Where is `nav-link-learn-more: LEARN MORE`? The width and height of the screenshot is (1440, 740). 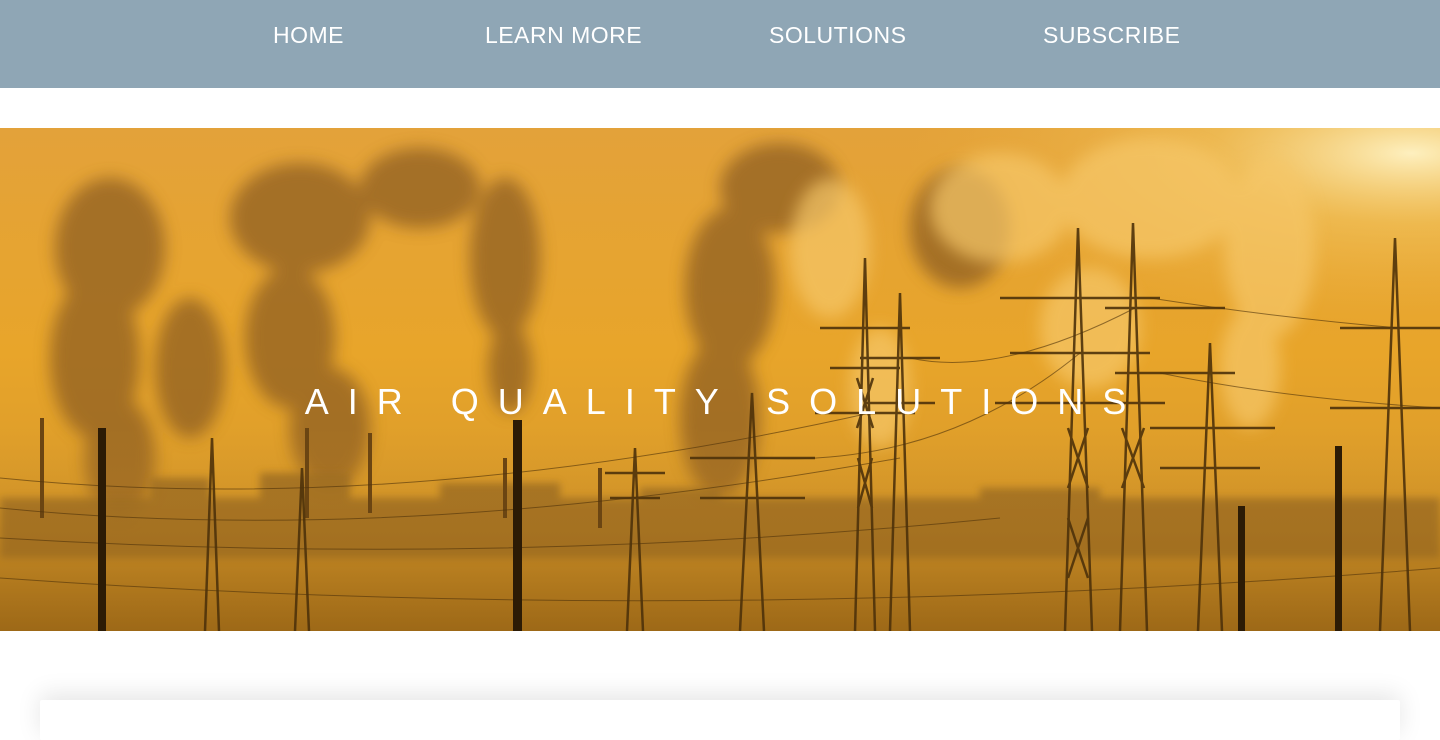
nav-link-learn-more: LEARN MORE is located at coordinates (563, 35).